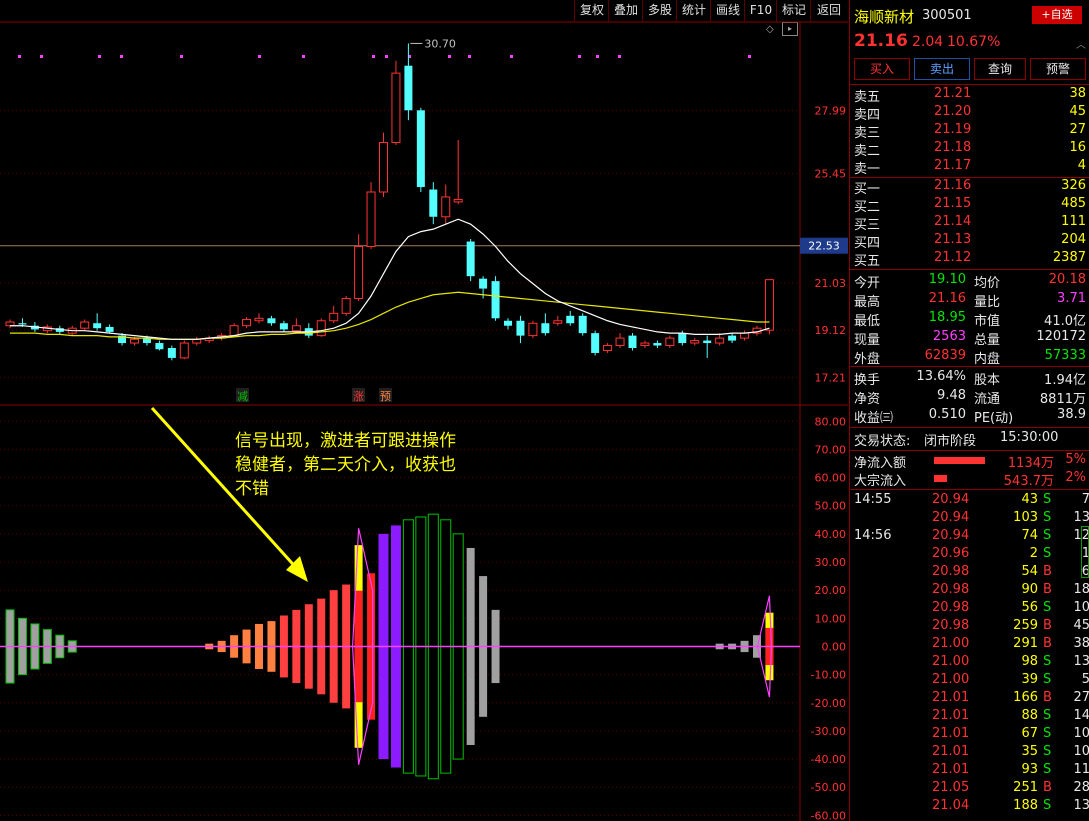 This screenshot has width=1089, height=821. Describe the element at coordinates (881, 41) in the screenshot. I see `current-price: 21.16` at that location.